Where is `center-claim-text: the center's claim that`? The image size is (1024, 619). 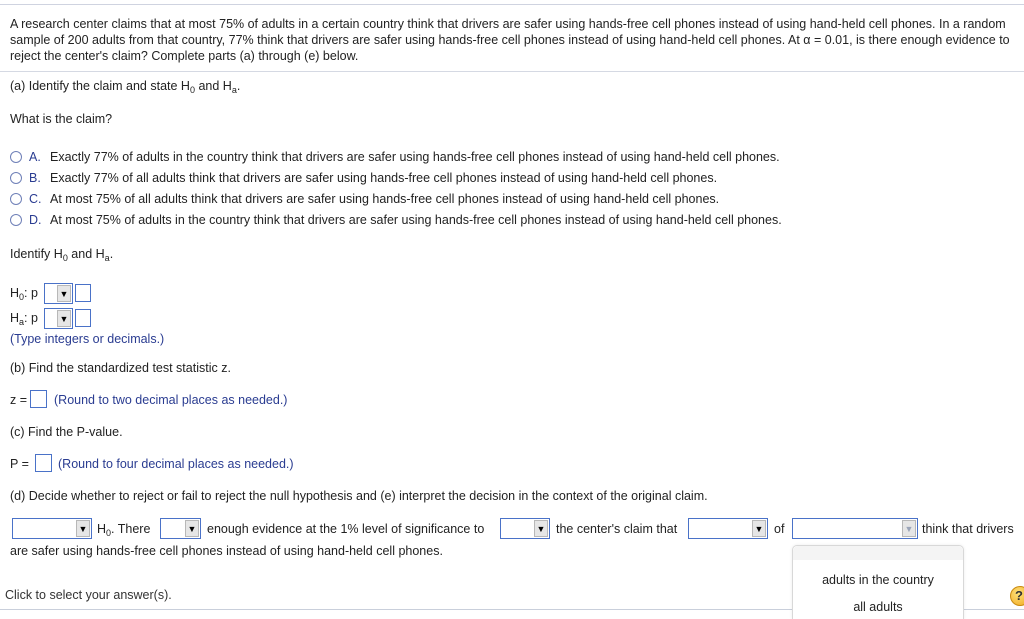
center-claim-text: the center's claim that is located at coordinates (617, 529).